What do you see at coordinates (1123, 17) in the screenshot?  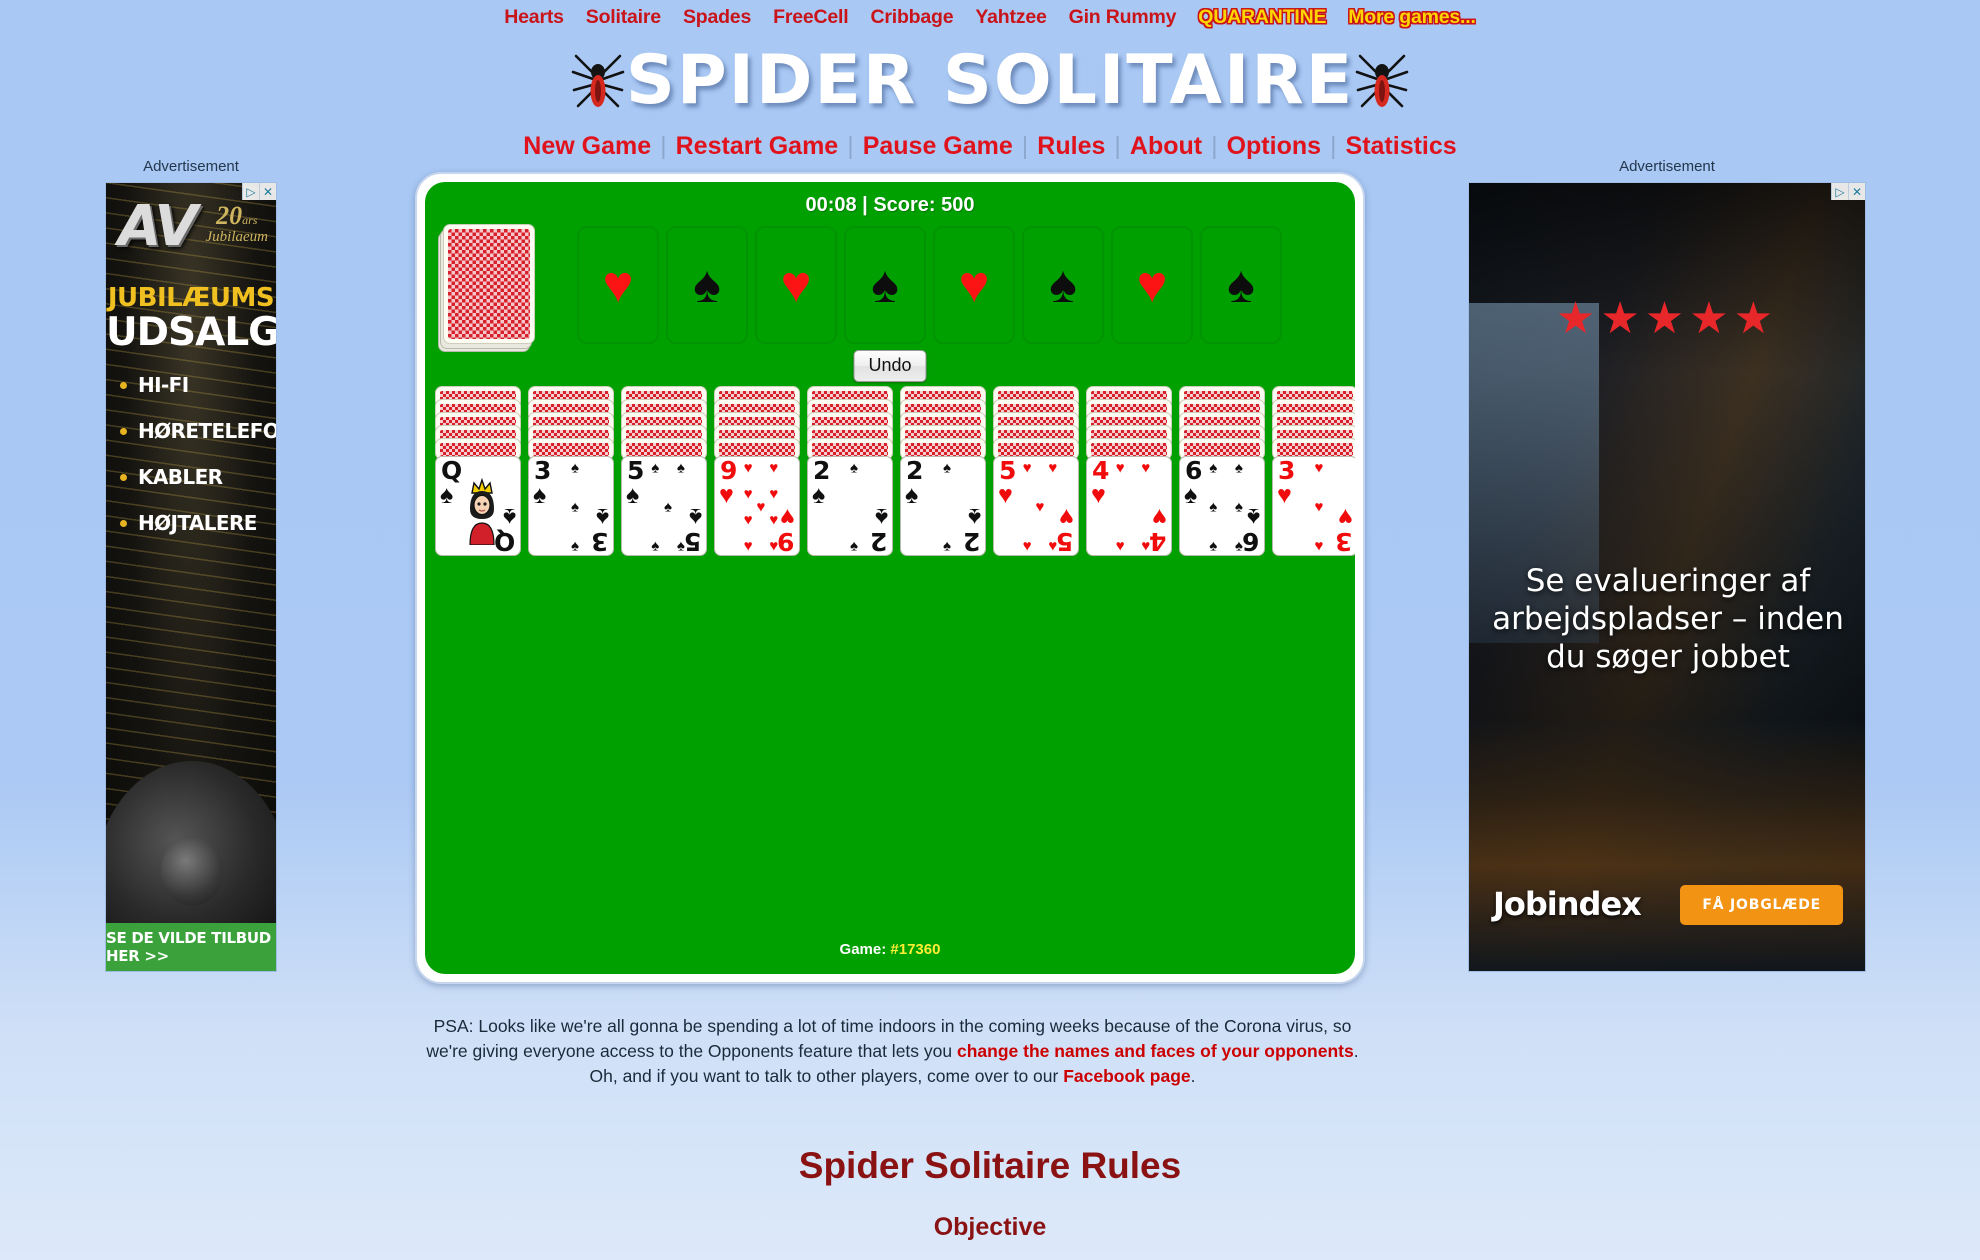 I see `nav-link-gin-rummy: Gin Rummy` at bounding box center [1123, 17].